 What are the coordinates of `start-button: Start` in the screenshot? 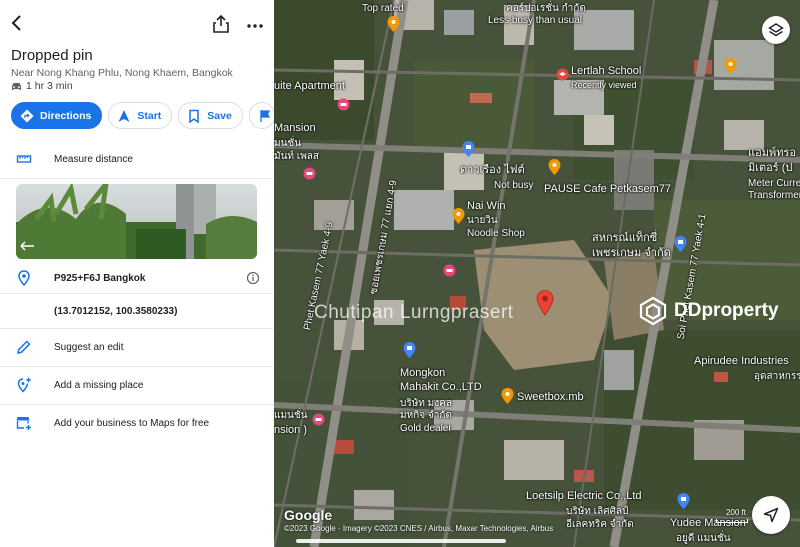 It's located at (140, 115).